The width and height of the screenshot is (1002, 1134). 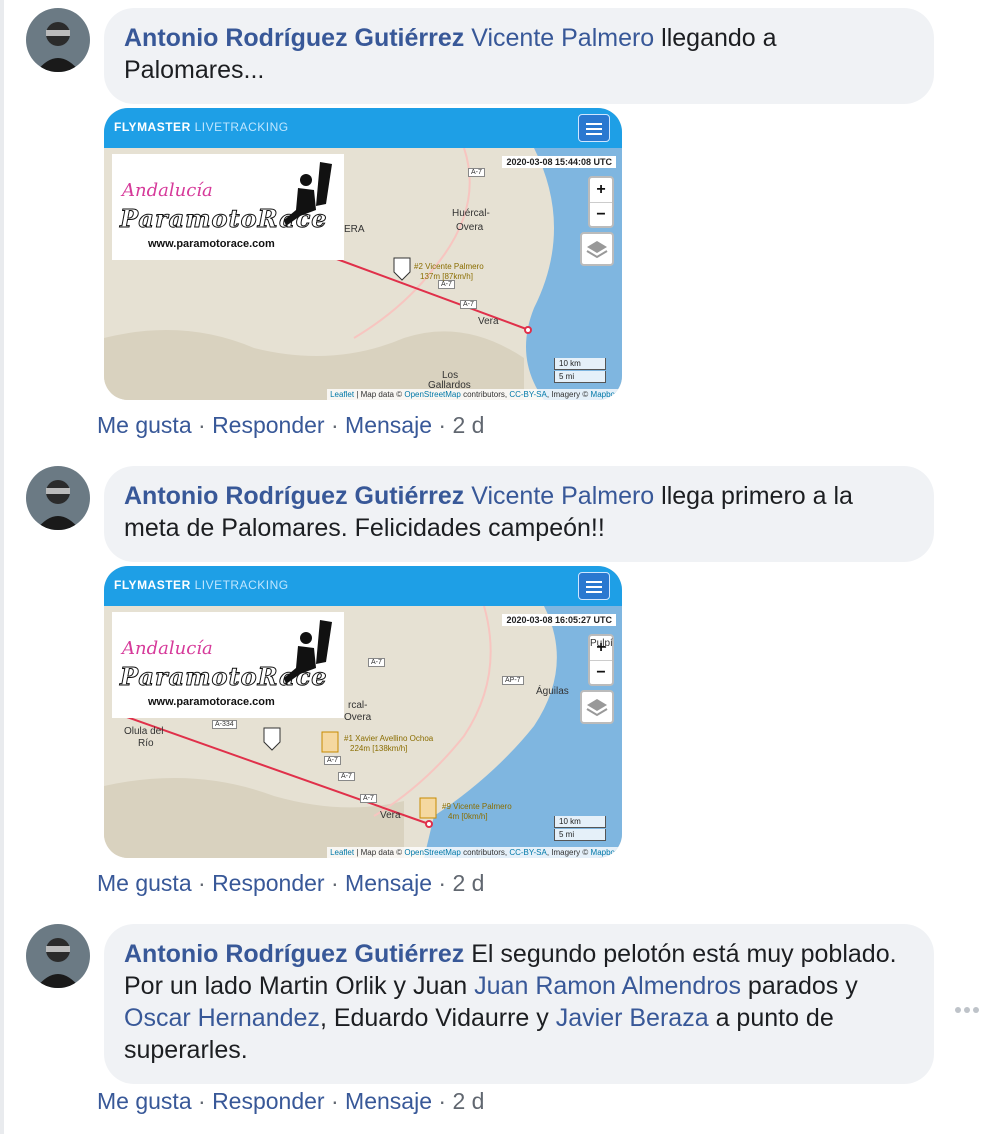 What do you see at coordinates (601, 190) in the screenshot?
I see `zoom-in-button: +` at bounding box center [601, 190].